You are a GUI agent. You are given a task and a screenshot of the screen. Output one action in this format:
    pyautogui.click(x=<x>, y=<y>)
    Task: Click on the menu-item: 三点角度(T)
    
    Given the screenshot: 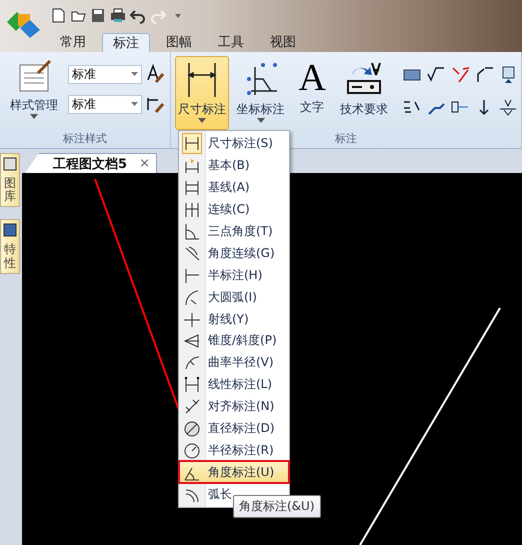 What is the action you would take?
    pyautogui.click(x=234, y=231)
    